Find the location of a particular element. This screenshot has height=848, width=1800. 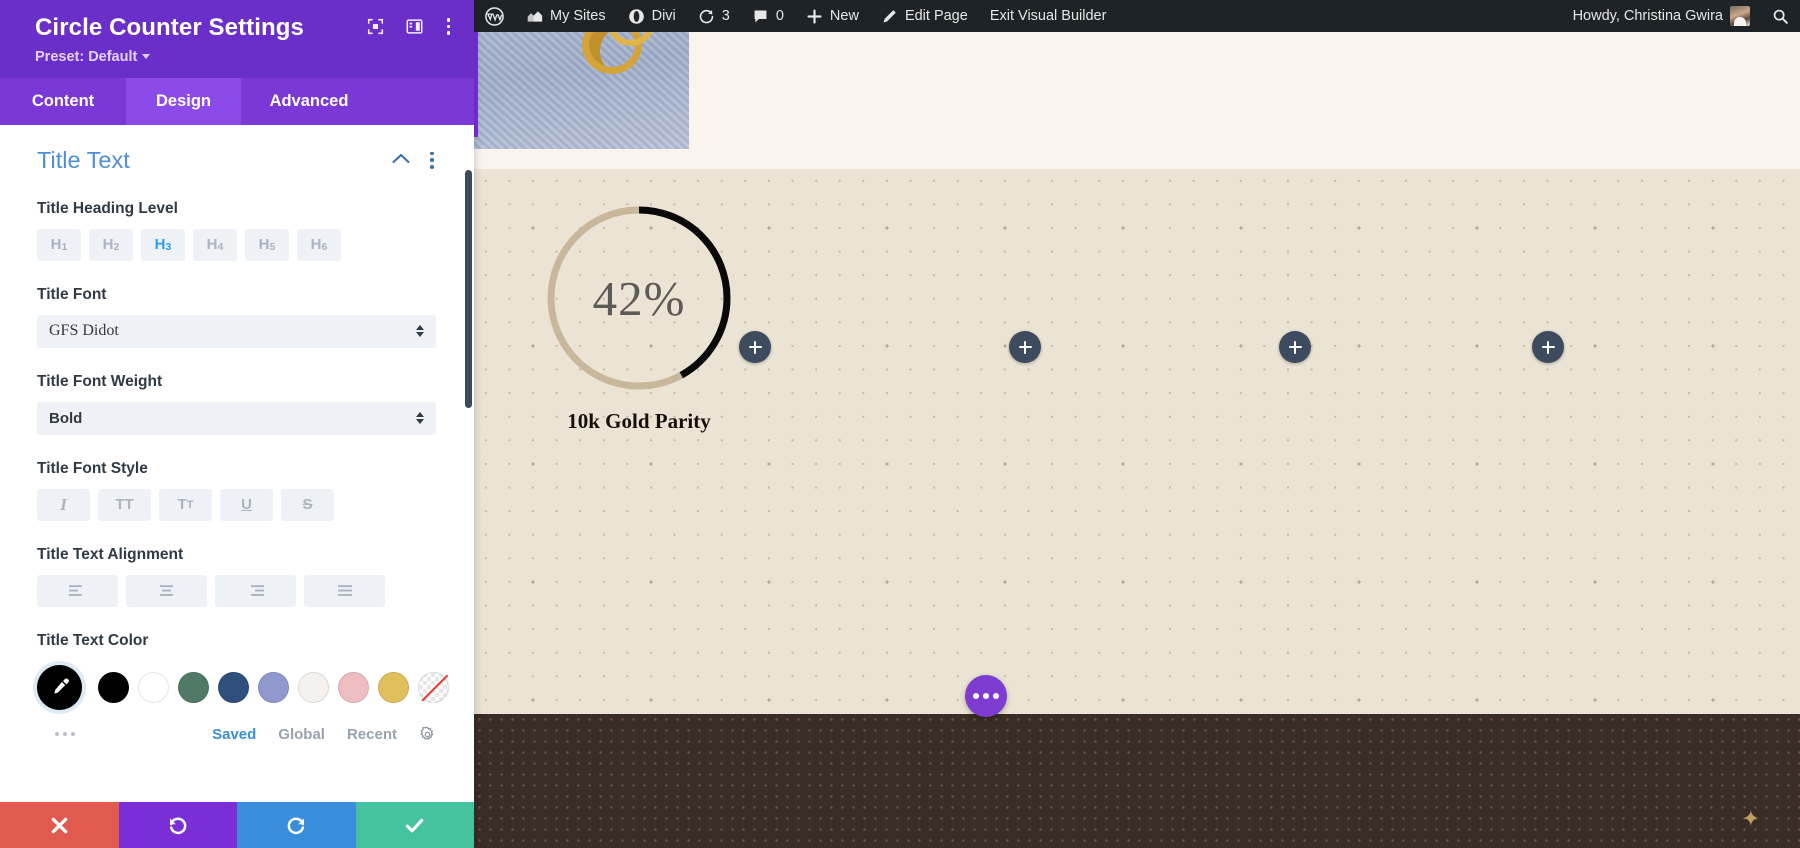

title-font-select: GFS Didot is located at coordinates (236, 331).